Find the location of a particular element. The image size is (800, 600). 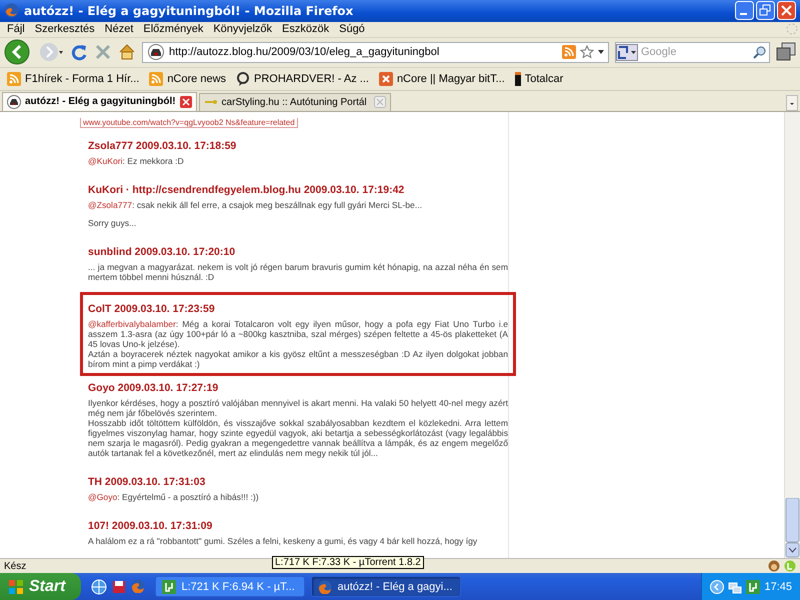

address-field: http://autozz.blog.hu/2009/03/10/eleg_a_gagyituningbol is located at coordinates (375, 52).